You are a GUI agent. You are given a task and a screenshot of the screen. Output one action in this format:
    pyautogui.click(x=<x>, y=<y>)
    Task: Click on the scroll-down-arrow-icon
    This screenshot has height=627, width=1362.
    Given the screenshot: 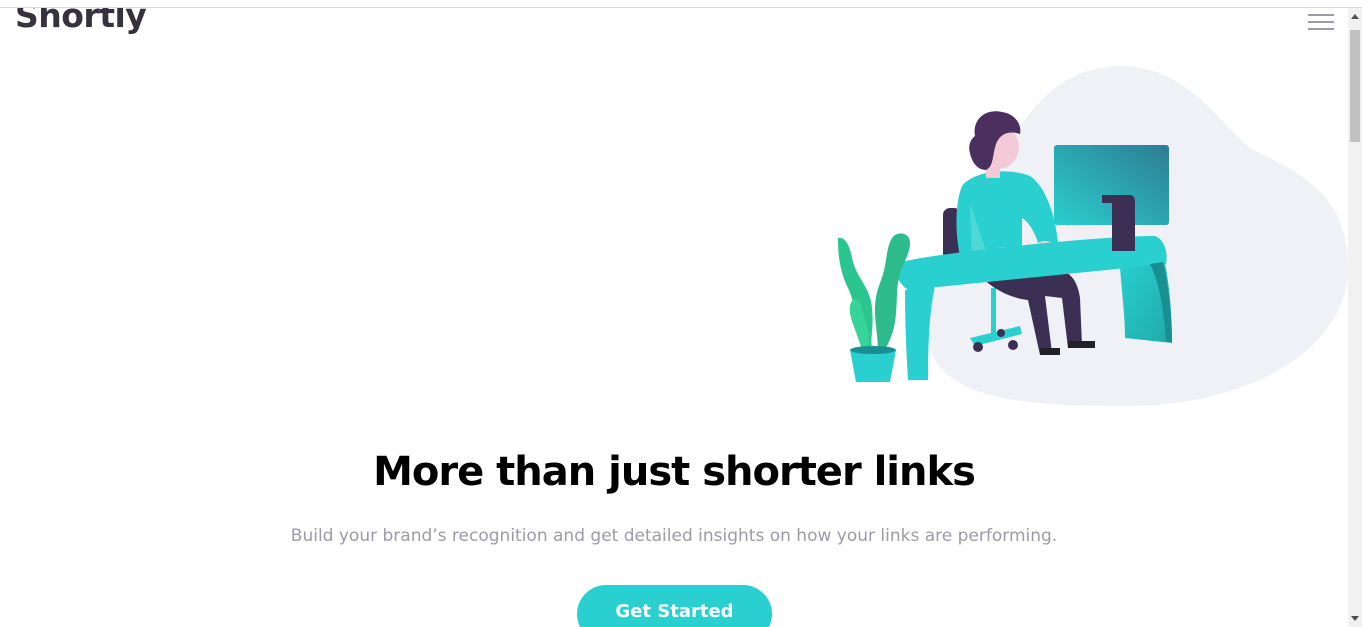 What is the action you would take?
    pyautogui.click(x=1355, y=618)
    